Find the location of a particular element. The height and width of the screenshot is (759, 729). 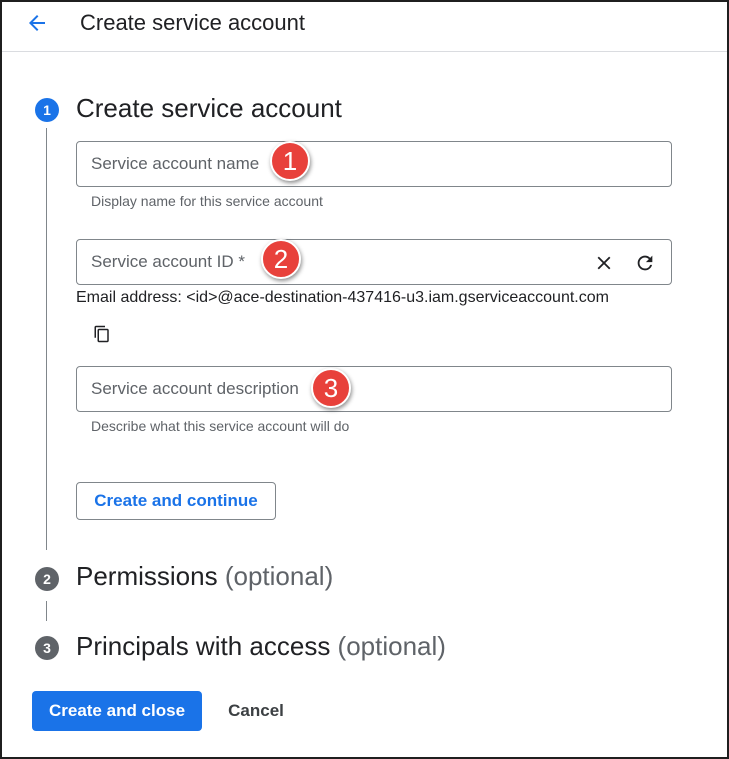

step-3-indicator: 3 is located at coordinates (47, 648).